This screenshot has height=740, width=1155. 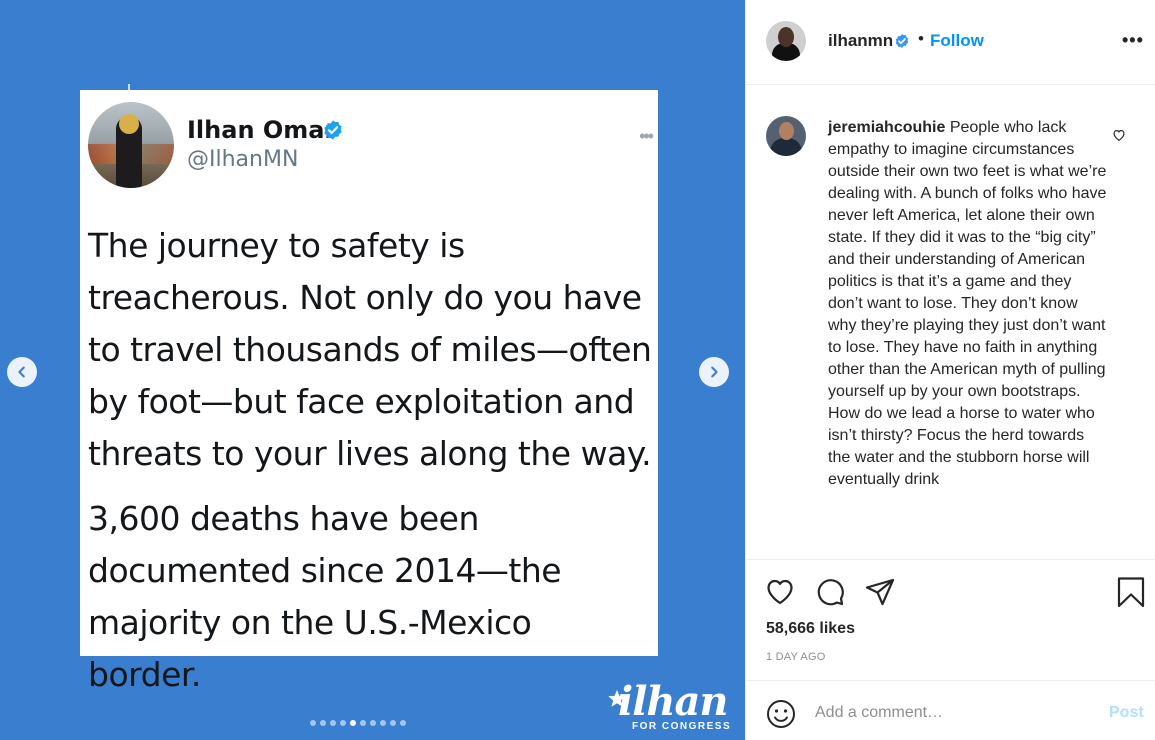 What do you see at coordinates (682, 726) in the screenshot?
I see `brand-subtitle: FOR CONGRESS` at bounding box center [682, 726].